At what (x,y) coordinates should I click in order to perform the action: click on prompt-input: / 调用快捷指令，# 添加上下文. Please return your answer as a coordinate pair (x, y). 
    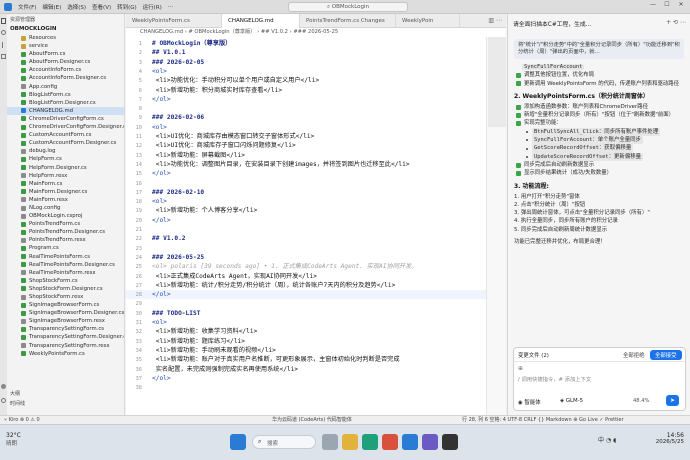
    Looking at the image, I should click on (599, 379).